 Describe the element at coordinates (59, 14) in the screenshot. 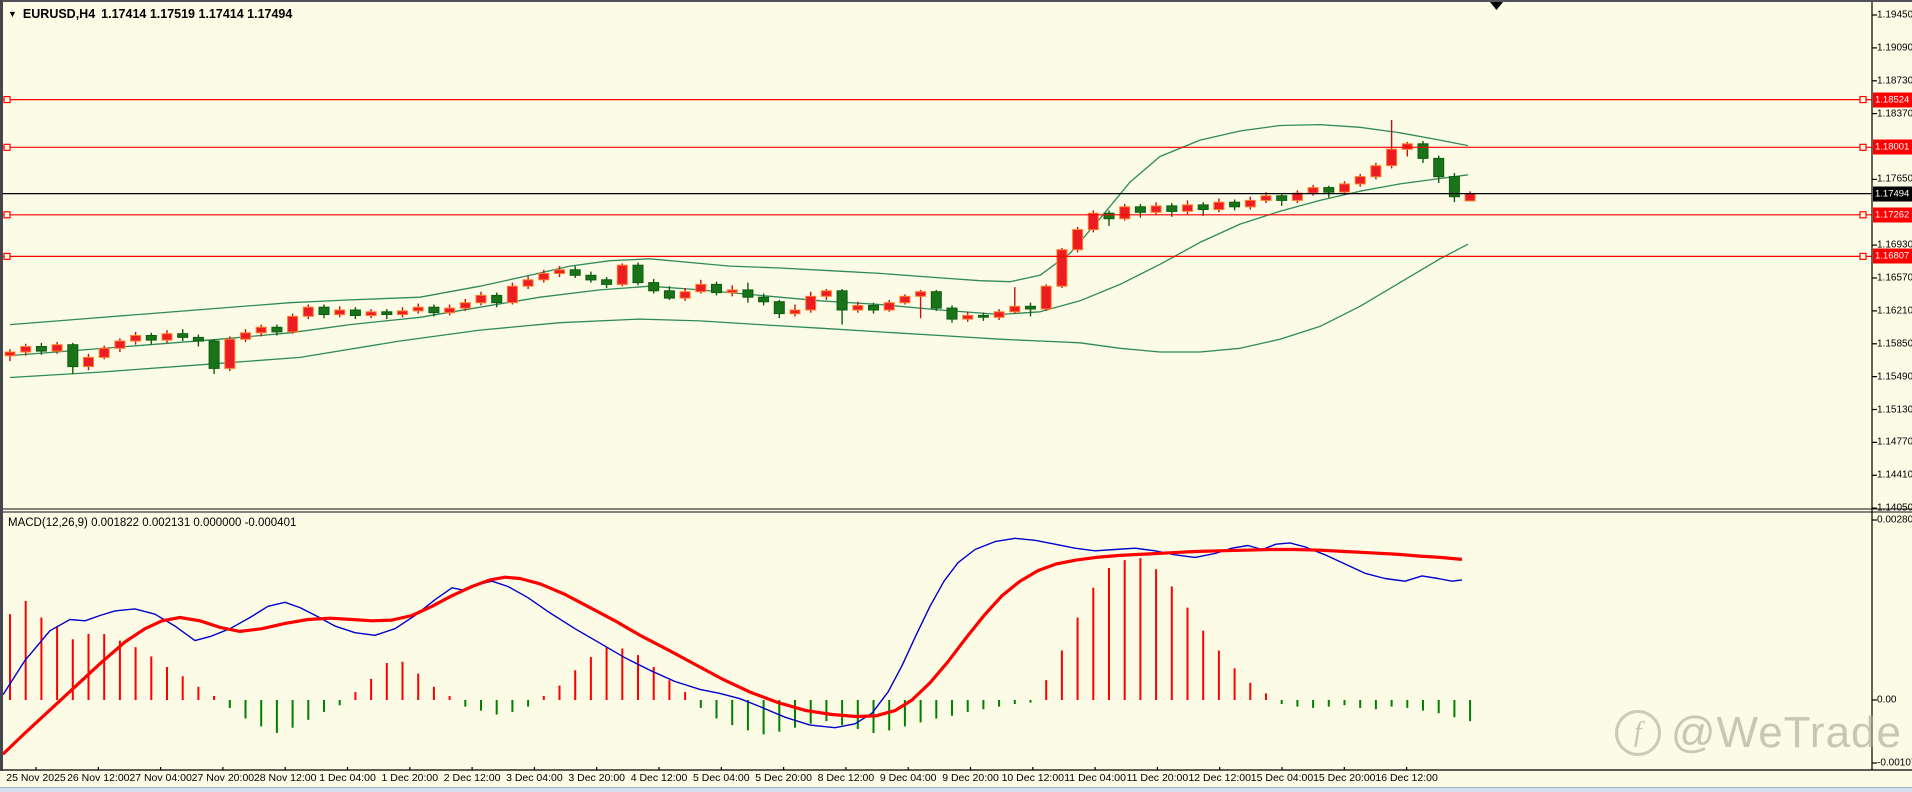

I see `symbol-period-label: EURUSD,H4` at that location.